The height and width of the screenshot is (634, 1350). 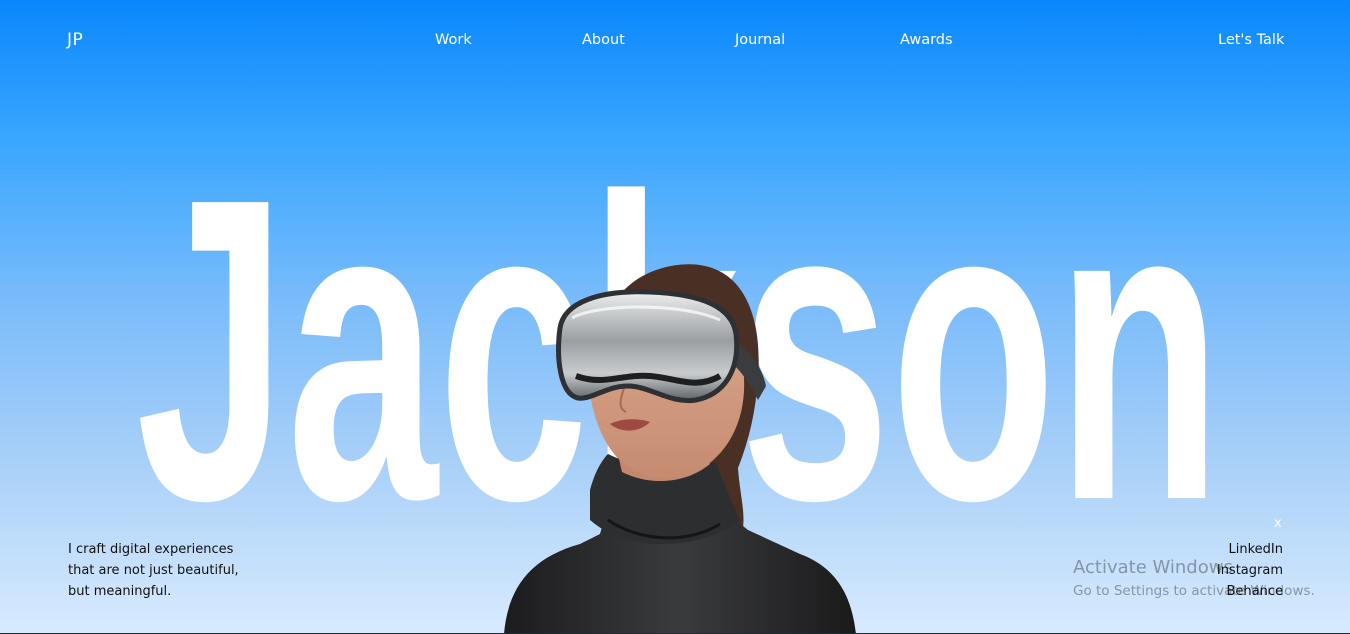 What do you see at coordinates (926, 40) in the screenshot?
I see `nav-link-awards: Awards` at bounding box center [926, 40].